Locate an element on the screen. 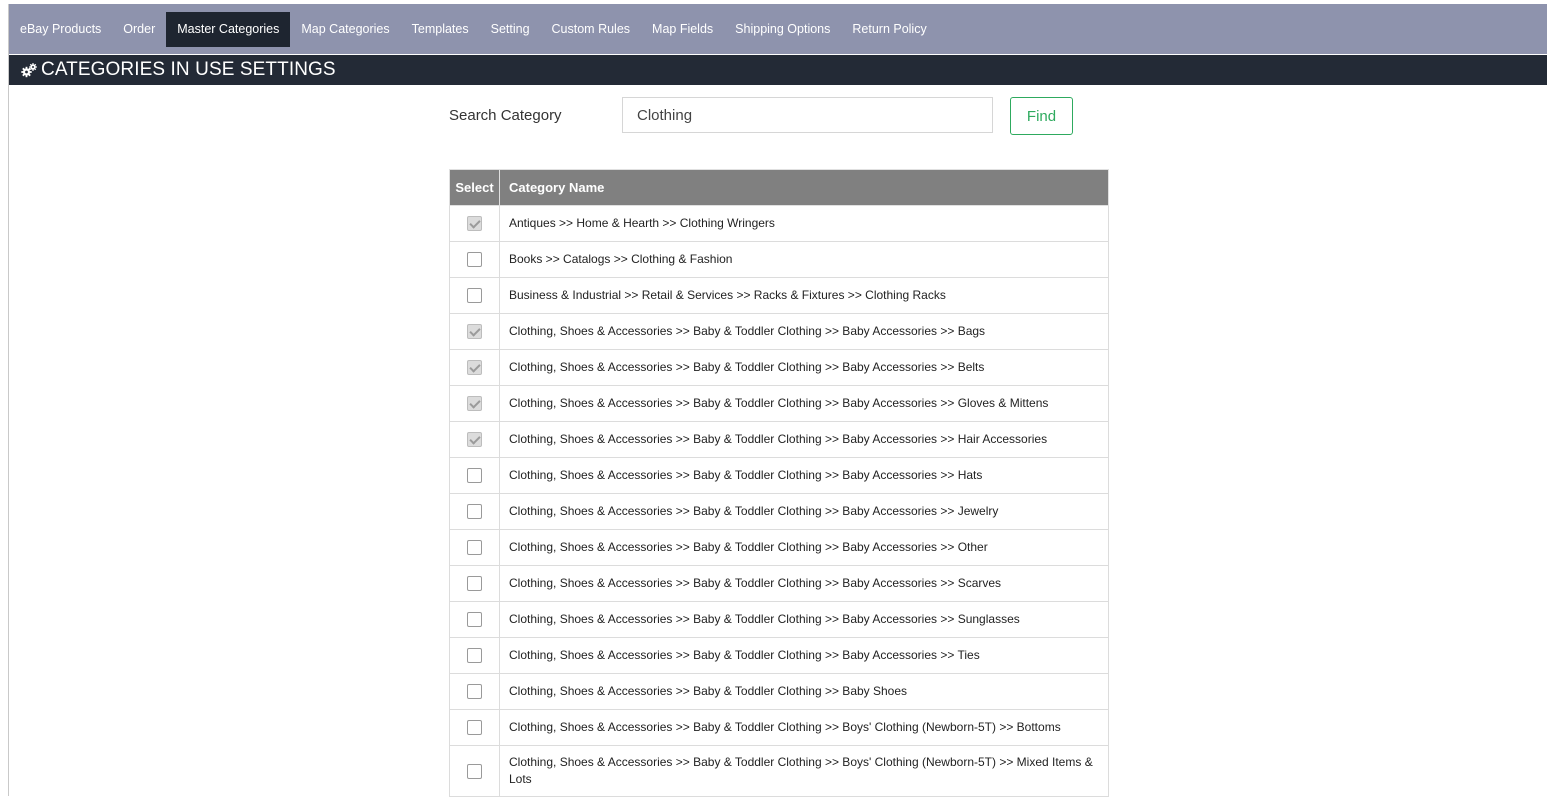 This screenshot has width=1547, height=797. find-button: Find is located at coordinates (1041, 116).